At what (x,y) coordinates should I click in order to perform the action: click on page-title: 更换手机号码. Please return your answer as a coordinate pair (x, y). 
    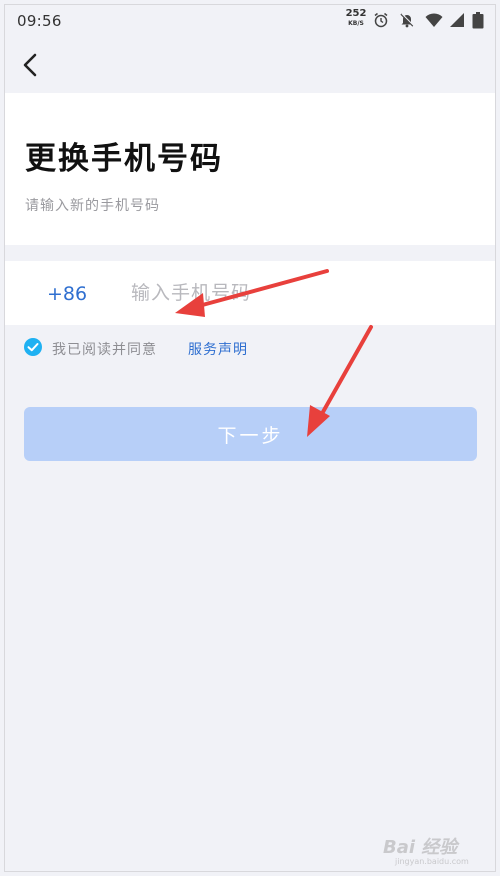
    Looking at the image, I should click on (124, 159).